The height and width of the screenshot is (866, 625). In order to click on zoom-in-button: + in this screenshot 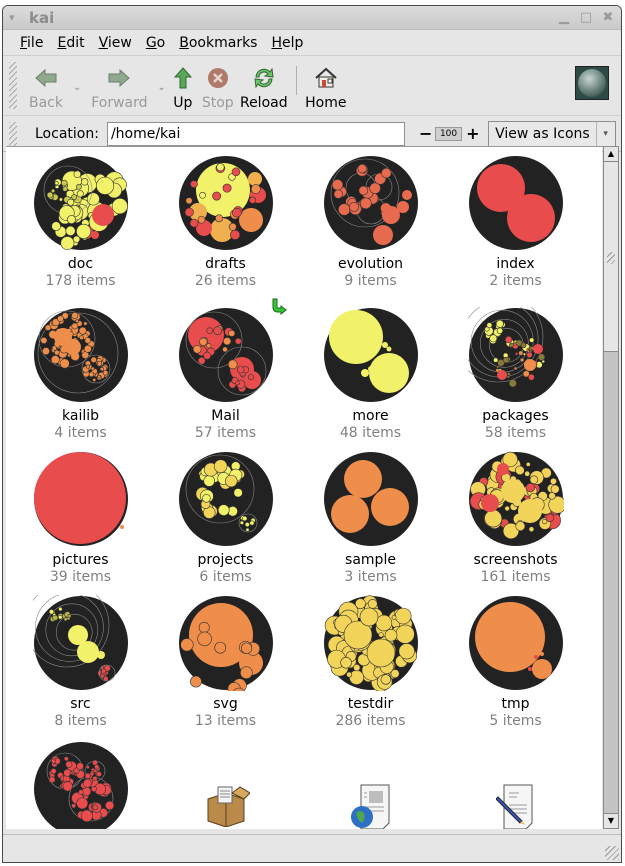, I will do `click(472, 133)`.